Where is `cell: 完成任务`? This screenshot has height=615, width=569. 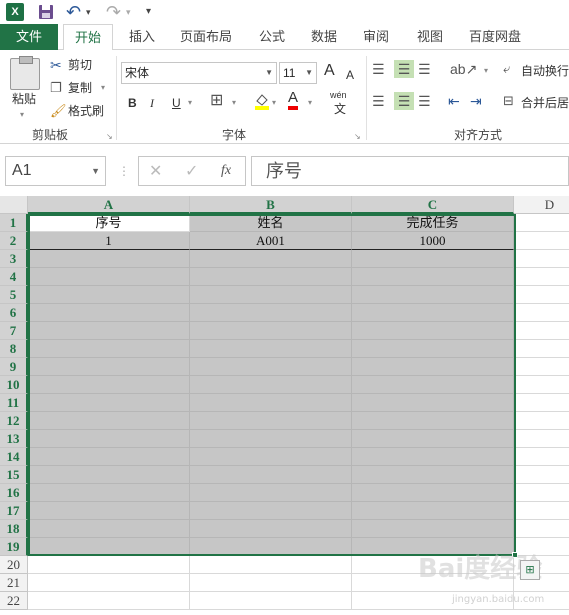 cell: 完成任务 is located at coordinates (433, 223).